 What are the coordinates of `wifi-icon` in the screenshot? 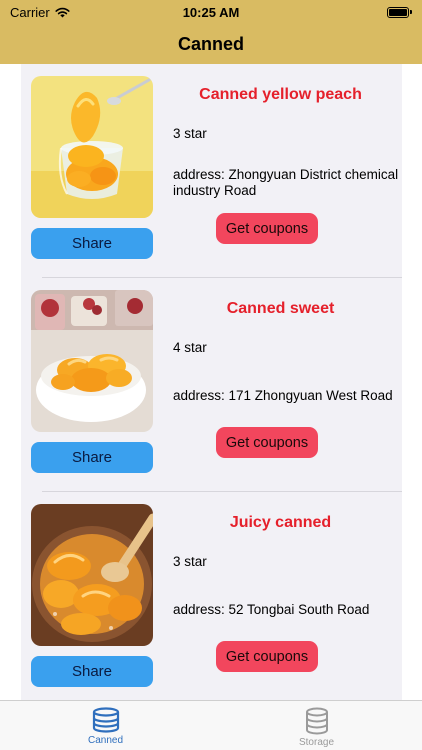 It's located at (62, 12).